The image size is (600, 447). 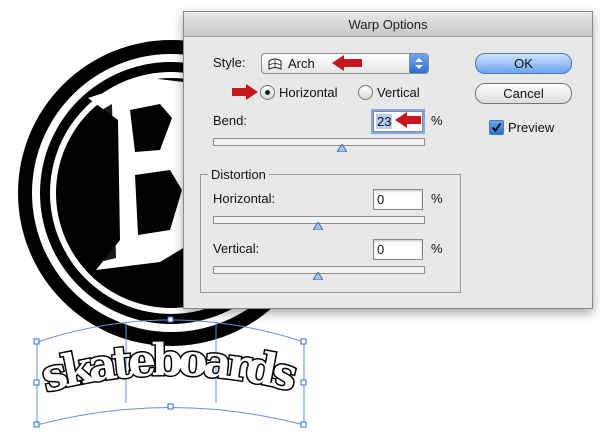 I want to click on dialog-title: Warp Options, so click(x=388, y=24).